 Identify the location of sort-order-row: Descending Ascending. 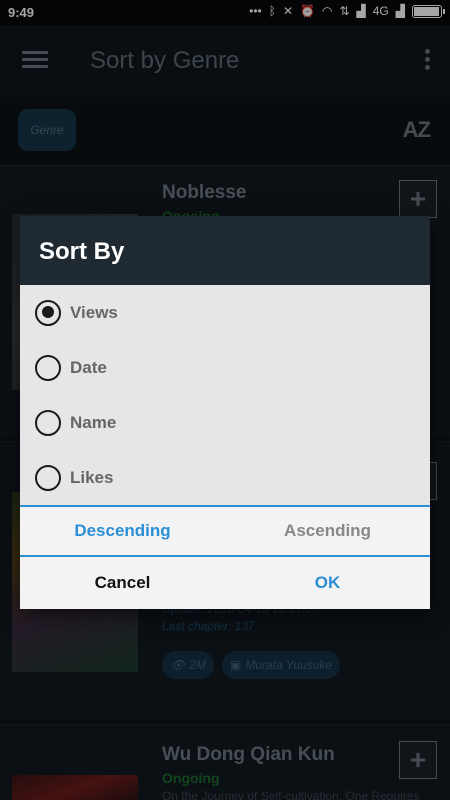
(225, 531).